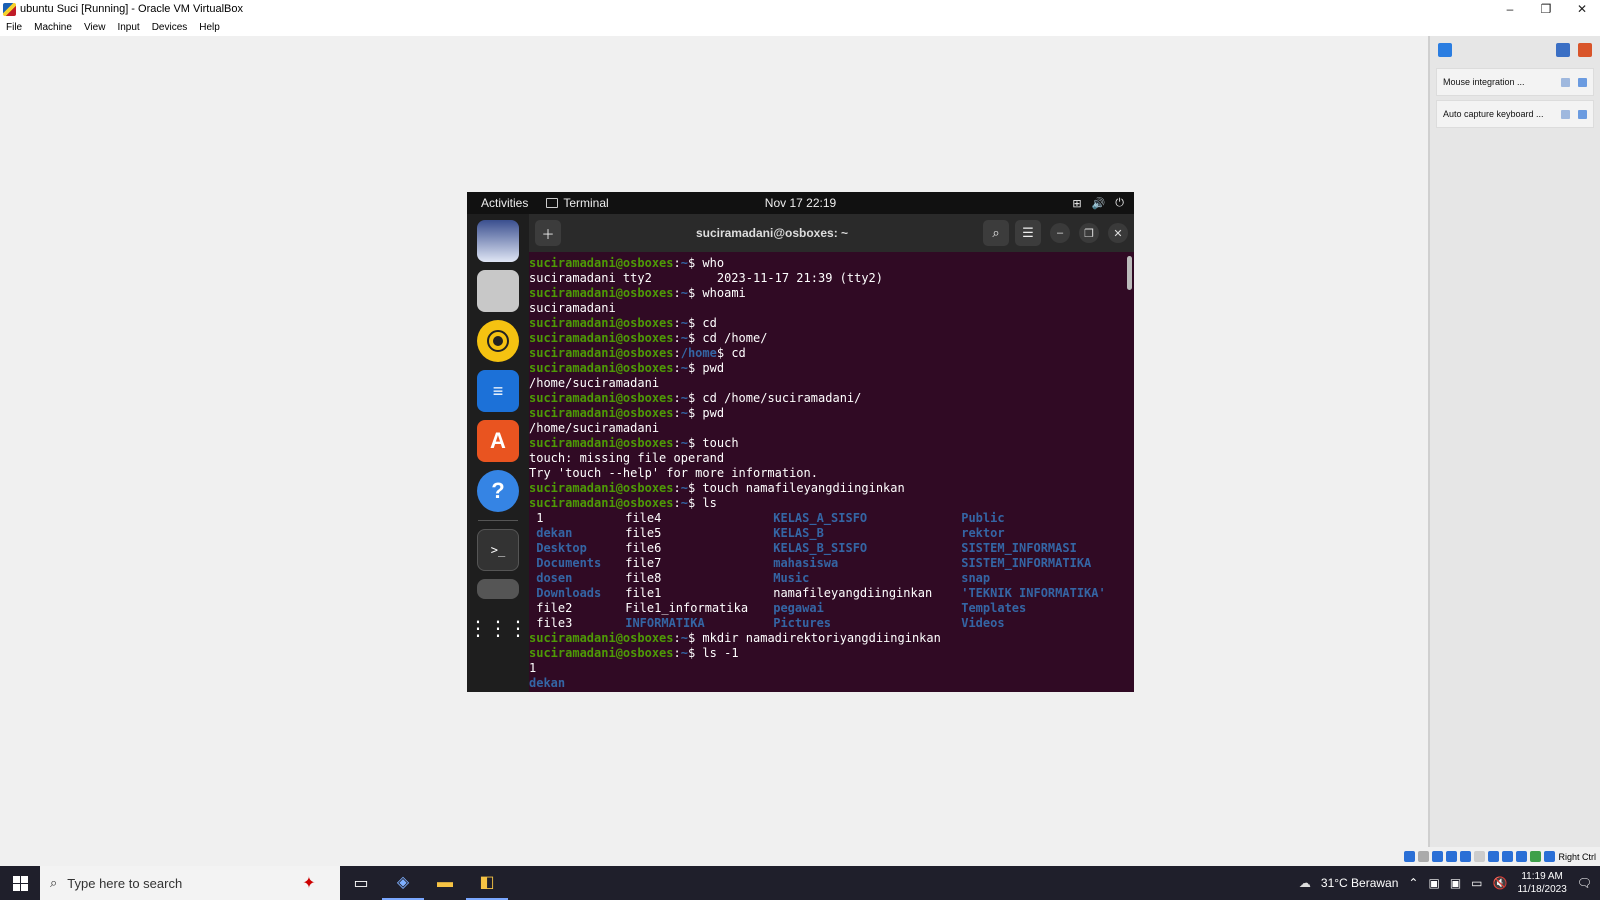 Image resolution: width=1600 pixels, height=900 pixels. What do you see at coordinates (1510, 9) in the screenshot?
I see `minimize-button: –` at bounding box center [1510, 9].